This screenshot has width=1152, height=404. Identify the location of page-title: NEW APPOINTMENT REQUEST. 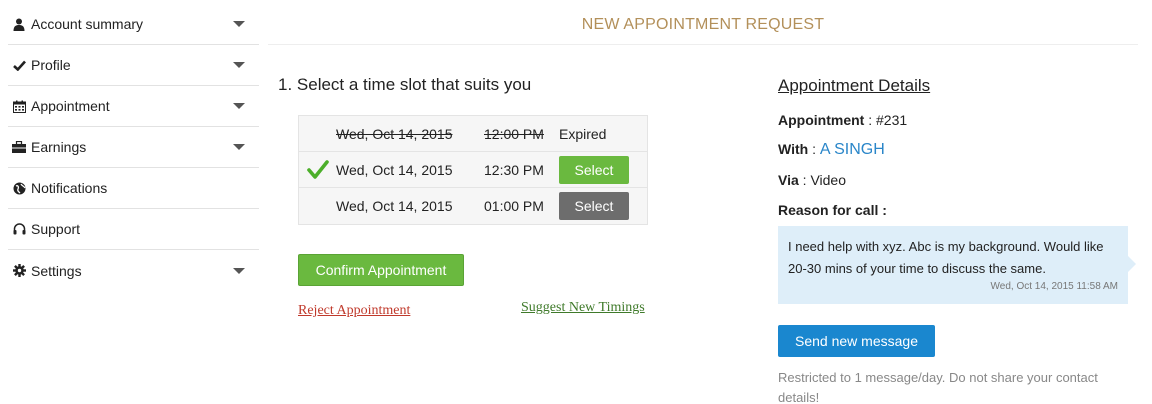
(703, 24).